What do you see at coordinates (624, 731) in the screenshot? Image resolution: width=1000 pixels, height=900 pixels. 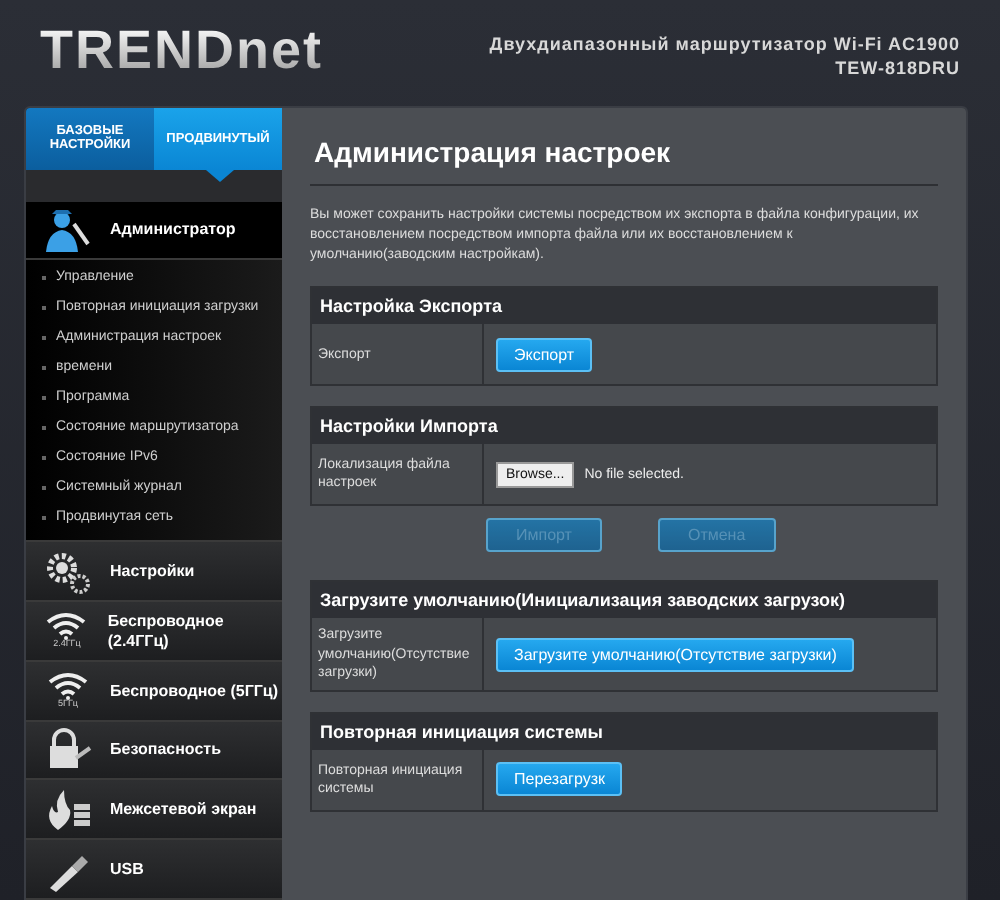 I see `section-header: Повторная инициация системы` at bounding box center [624, 731].